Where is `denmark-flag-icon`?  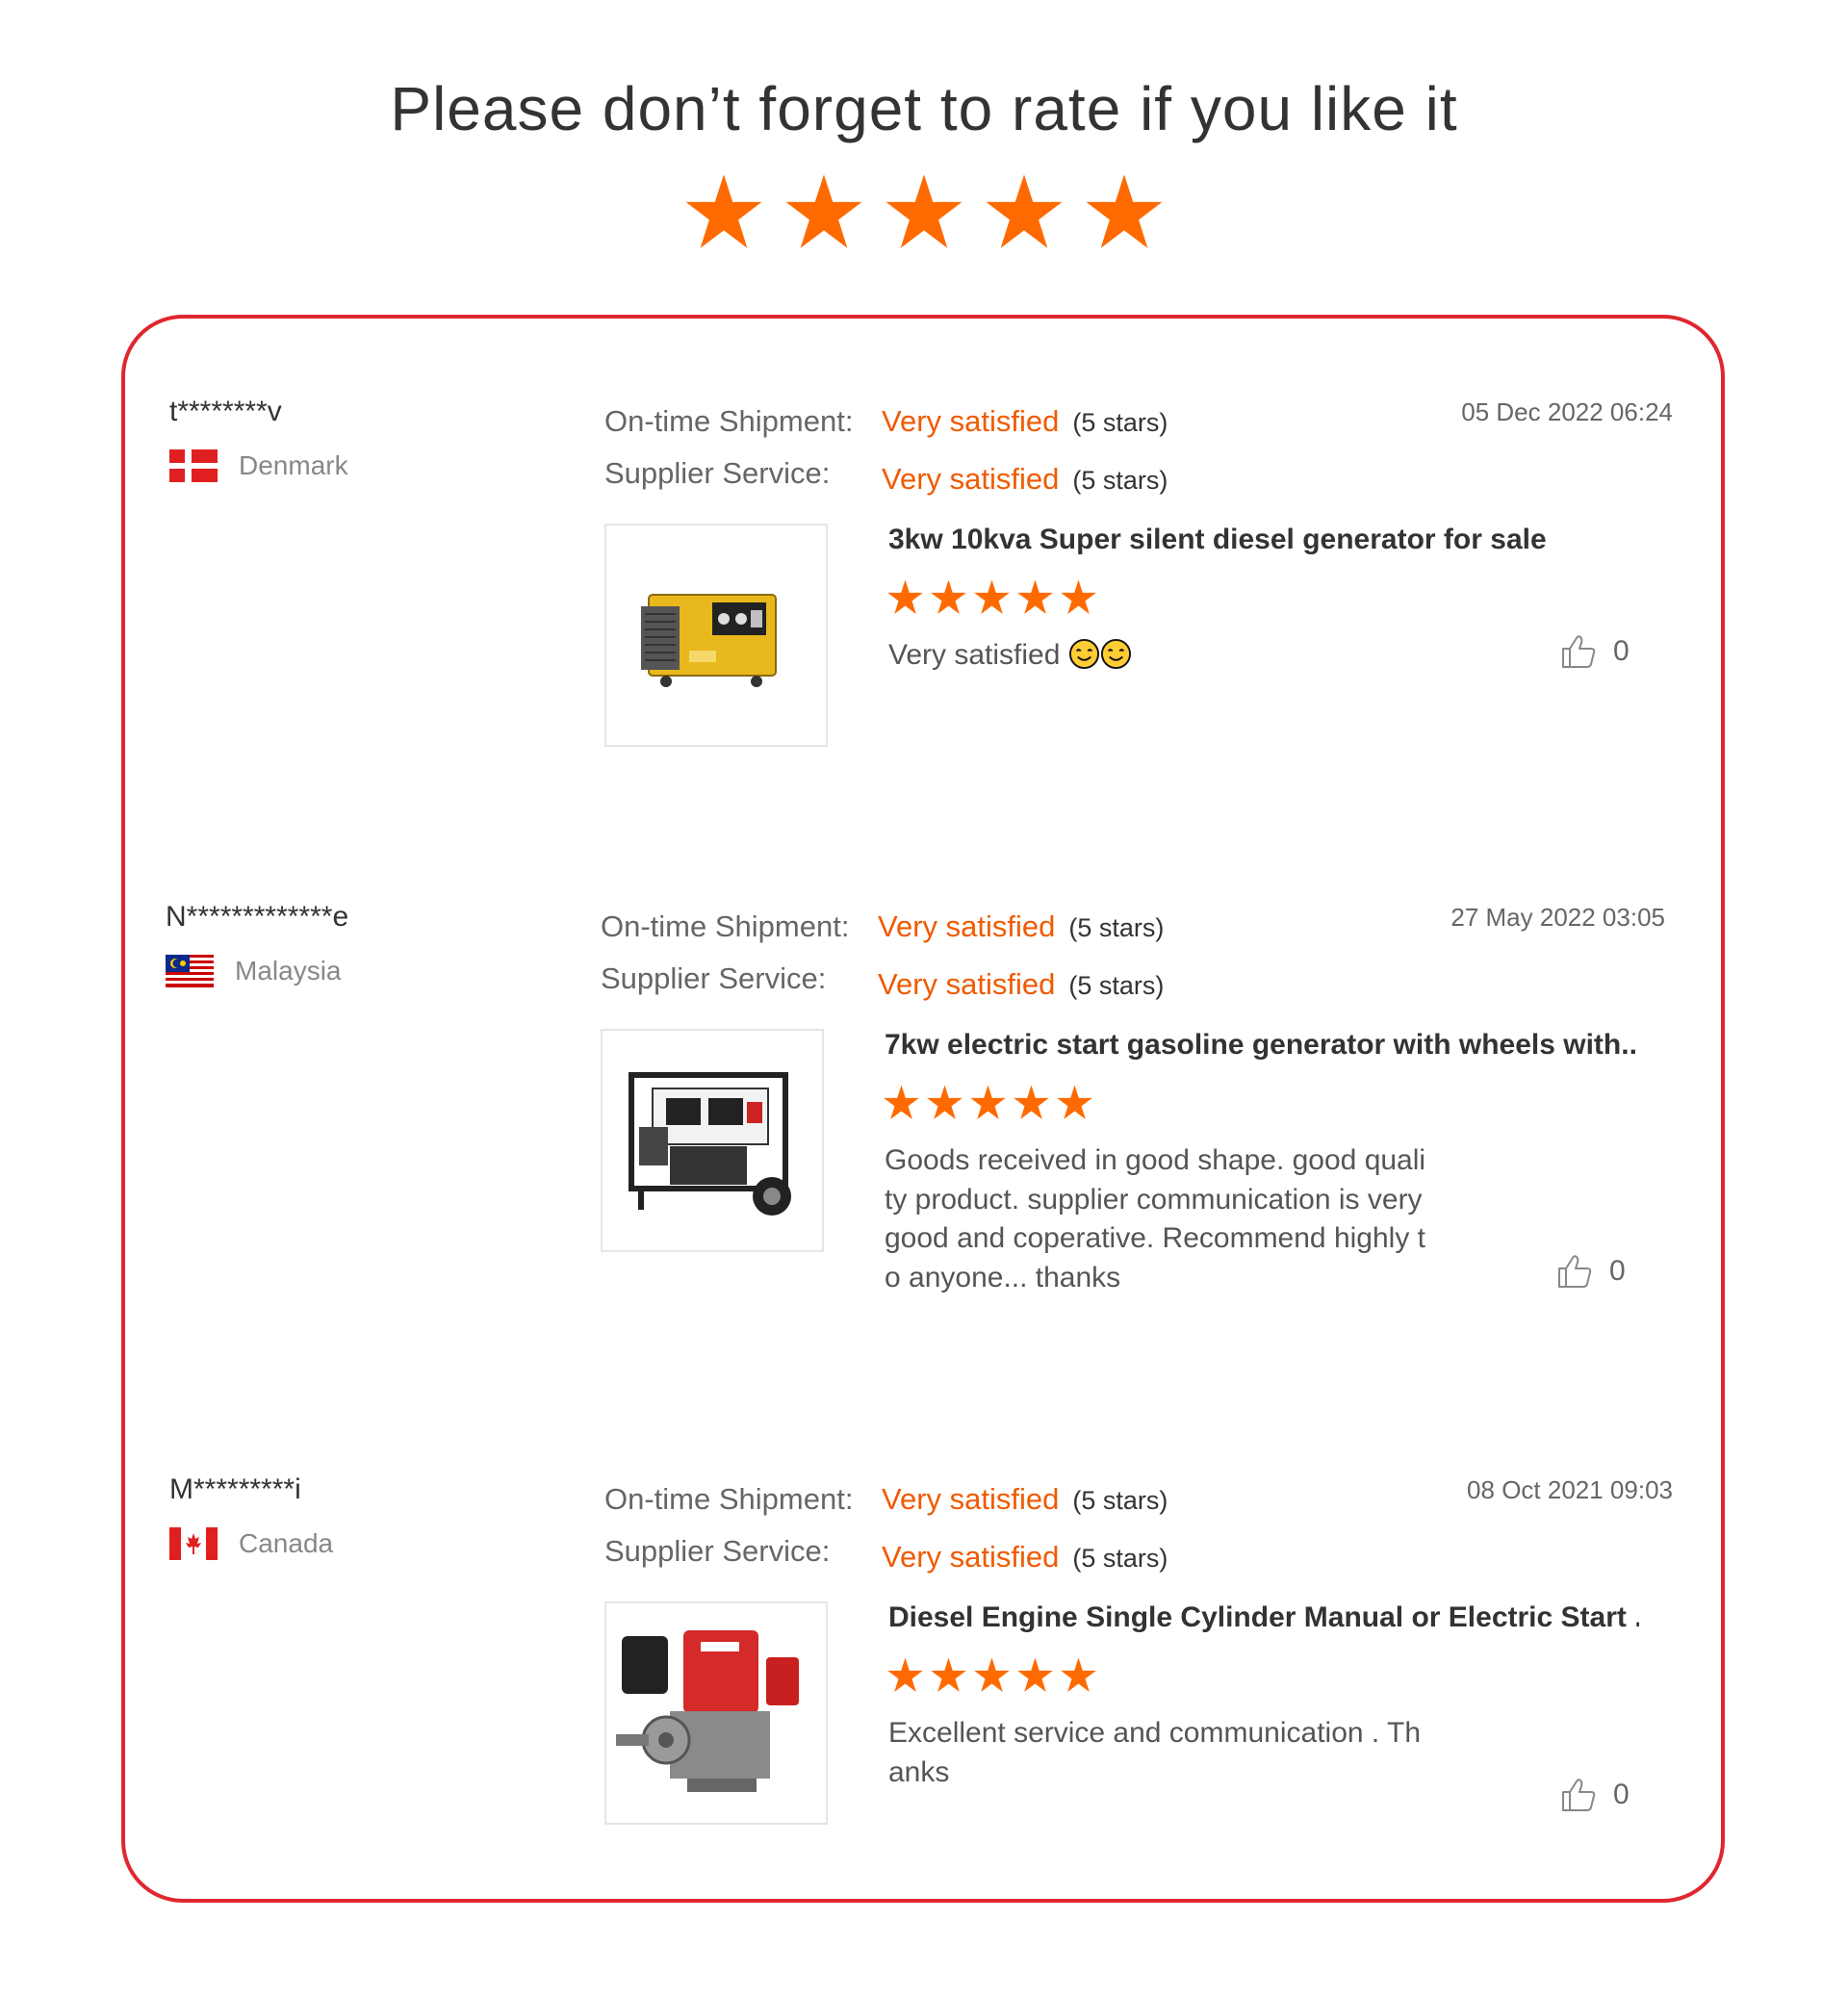
denmark-flag-icon is located at coordinates (193, 466).